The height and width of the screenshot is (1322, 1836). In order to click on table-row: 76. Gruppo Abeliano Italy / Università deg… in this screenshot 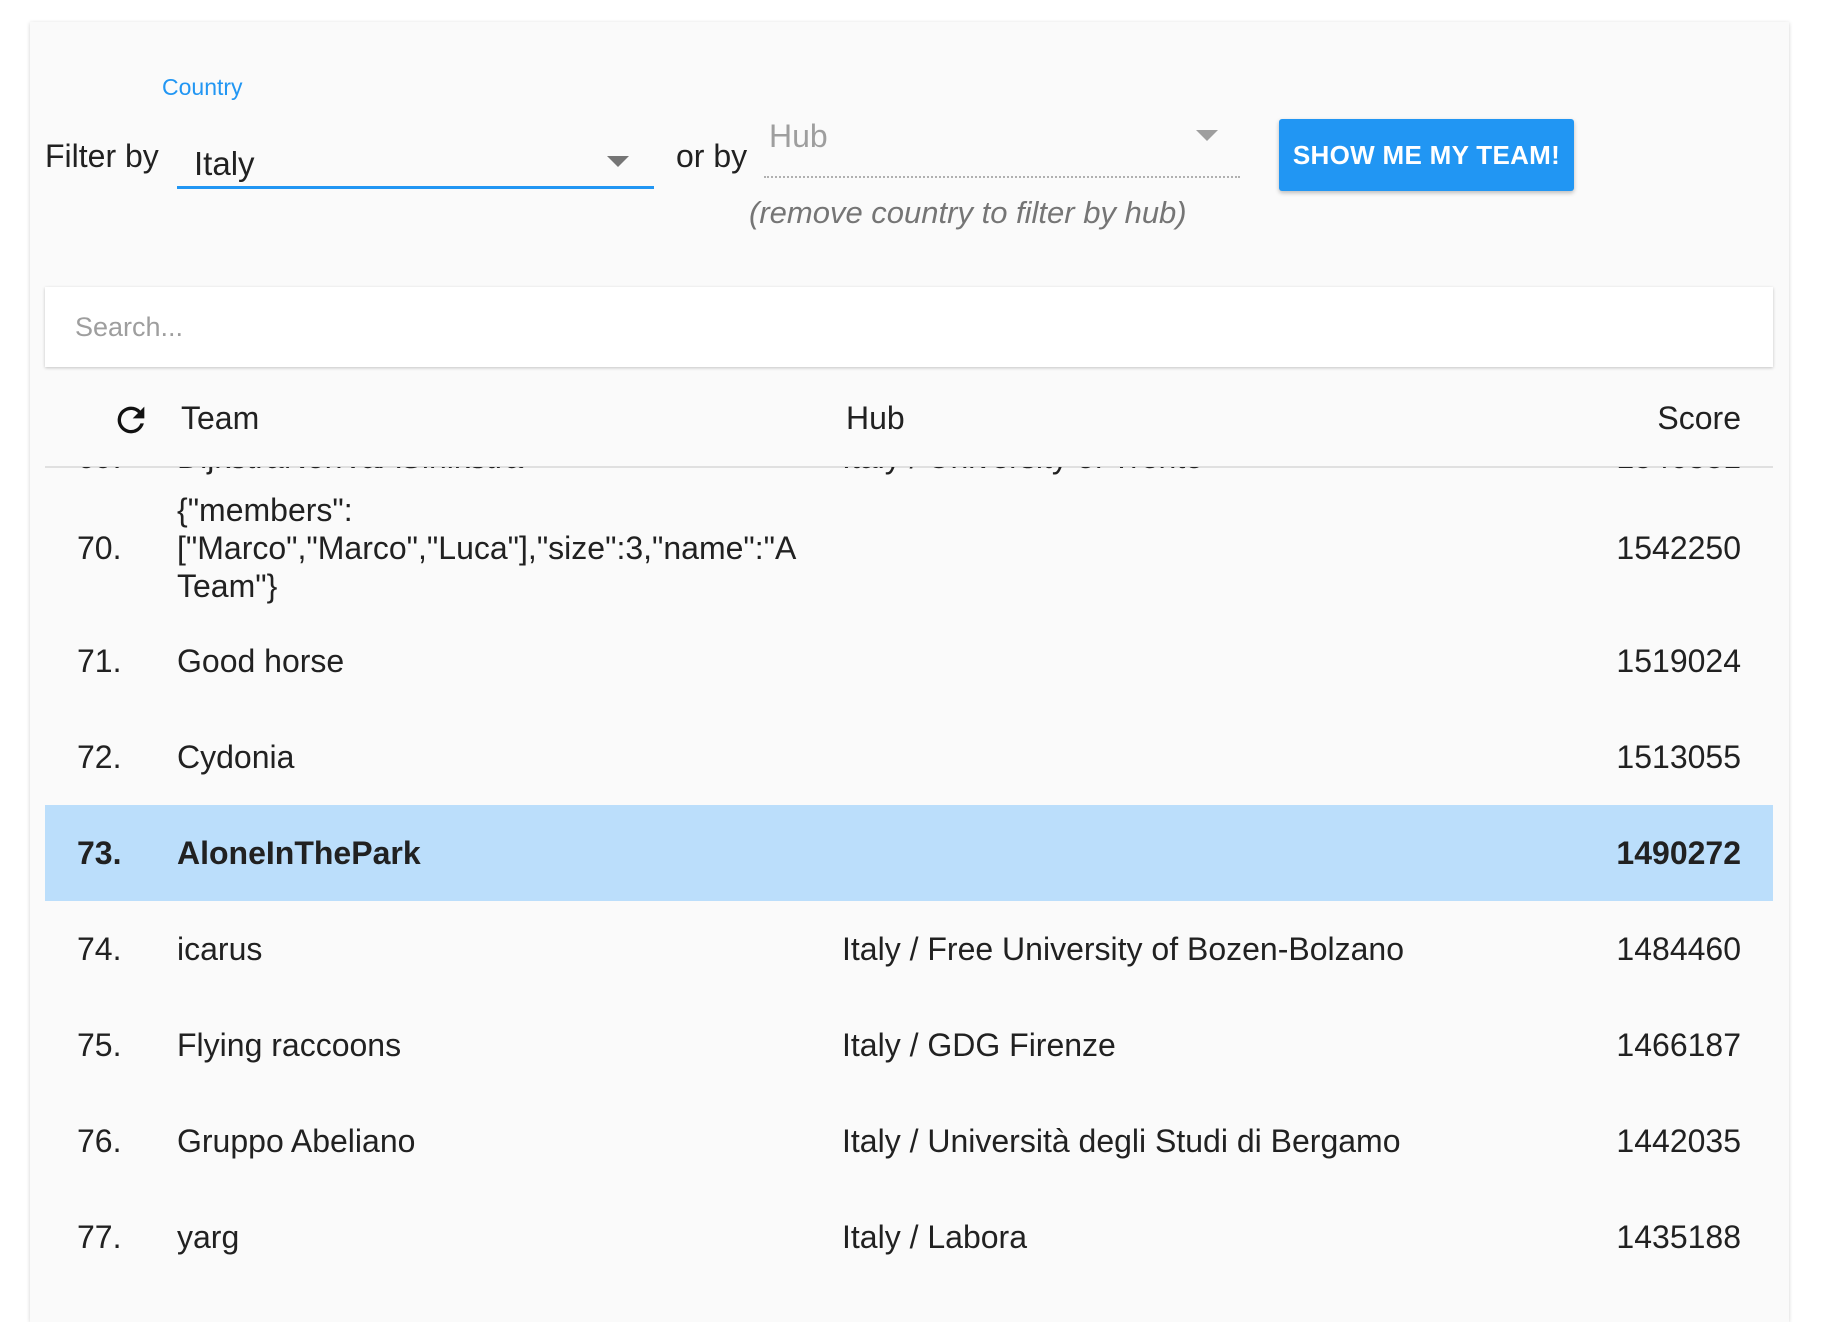, I will do `click(909, 1141)`.